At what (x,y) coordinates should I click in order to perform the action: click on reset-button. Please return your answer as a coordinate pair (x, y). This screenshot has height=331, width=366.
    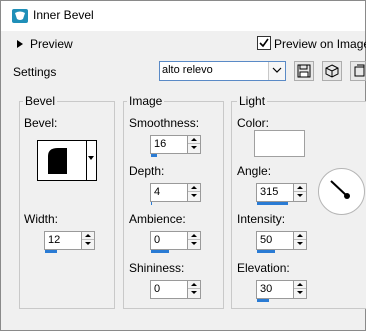
    Looking at the image, I should click on (358, 71).